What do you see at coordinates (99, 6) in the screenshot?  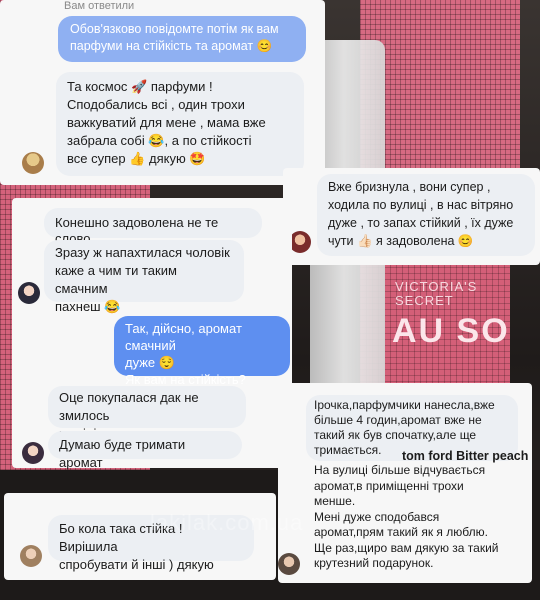 I see `reply-label: Вам ответили` at bounding box center [99, 6].